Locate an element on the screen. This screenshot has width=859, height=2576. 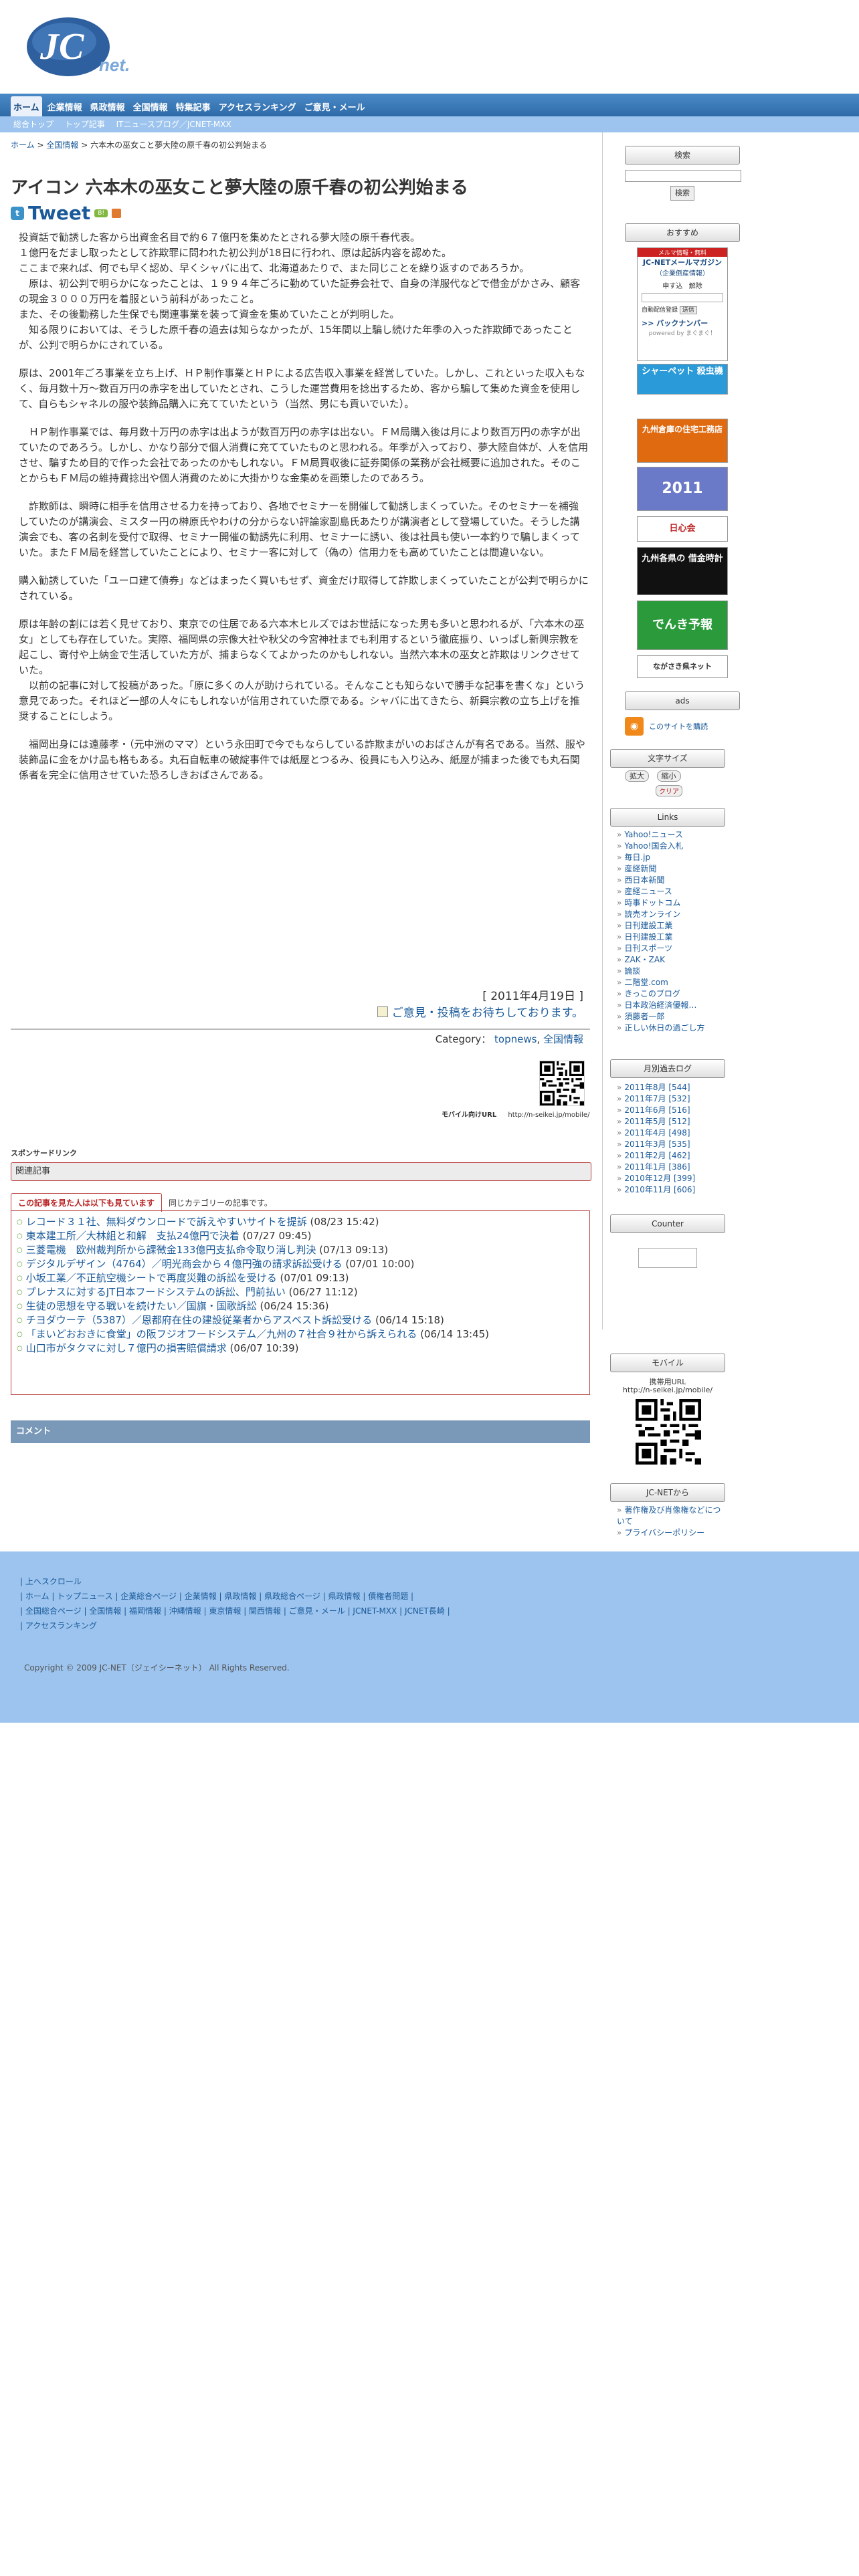
related-link: レコード３１社、無料ダウンロードで訴えやすいサイトを提訴 is located at coordinates (166, 1222).